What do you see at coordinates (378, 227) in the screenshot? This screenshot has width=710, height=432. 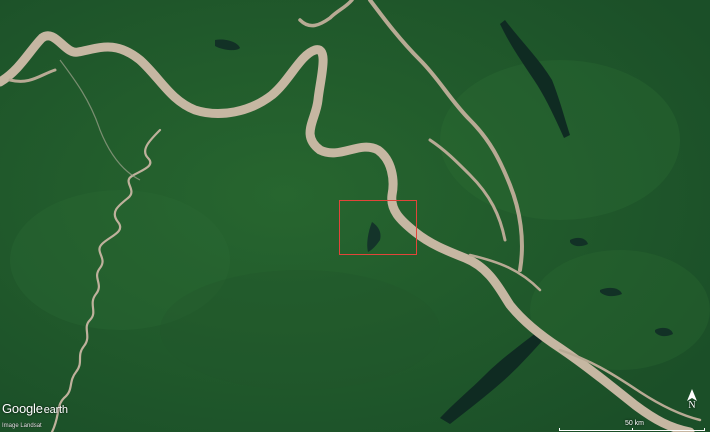 I see `highlight-box` at bounding box center [378, 227].